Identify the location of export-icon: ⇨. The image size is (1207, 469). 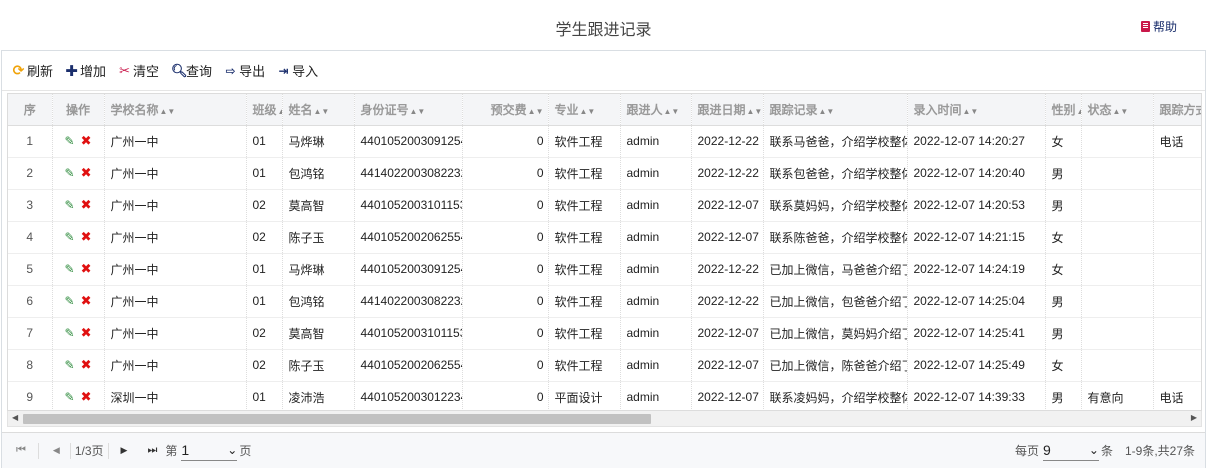
(230, 70).